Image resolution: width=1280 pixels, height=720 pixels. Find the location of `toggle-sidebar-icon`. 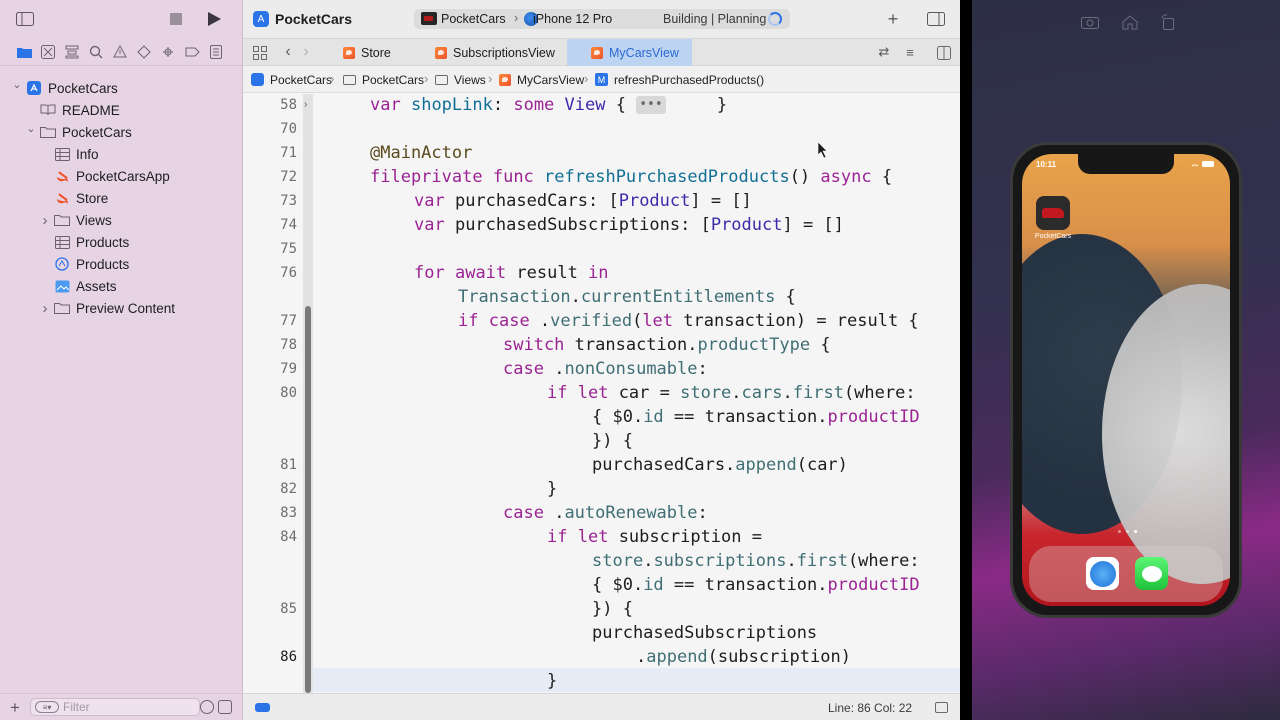

toggle-sidebar-icon is located at coordinates (25, 19).